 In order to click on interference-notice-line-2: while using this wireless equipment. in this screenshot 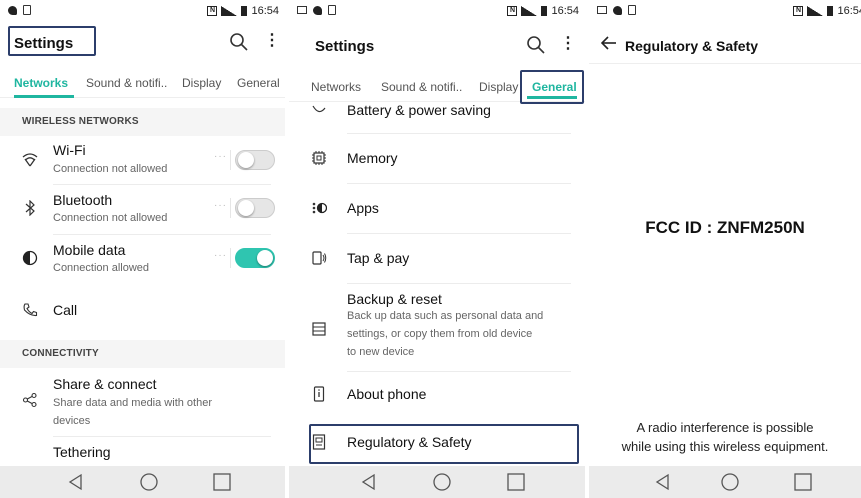, I will do `click(725, 446)`.